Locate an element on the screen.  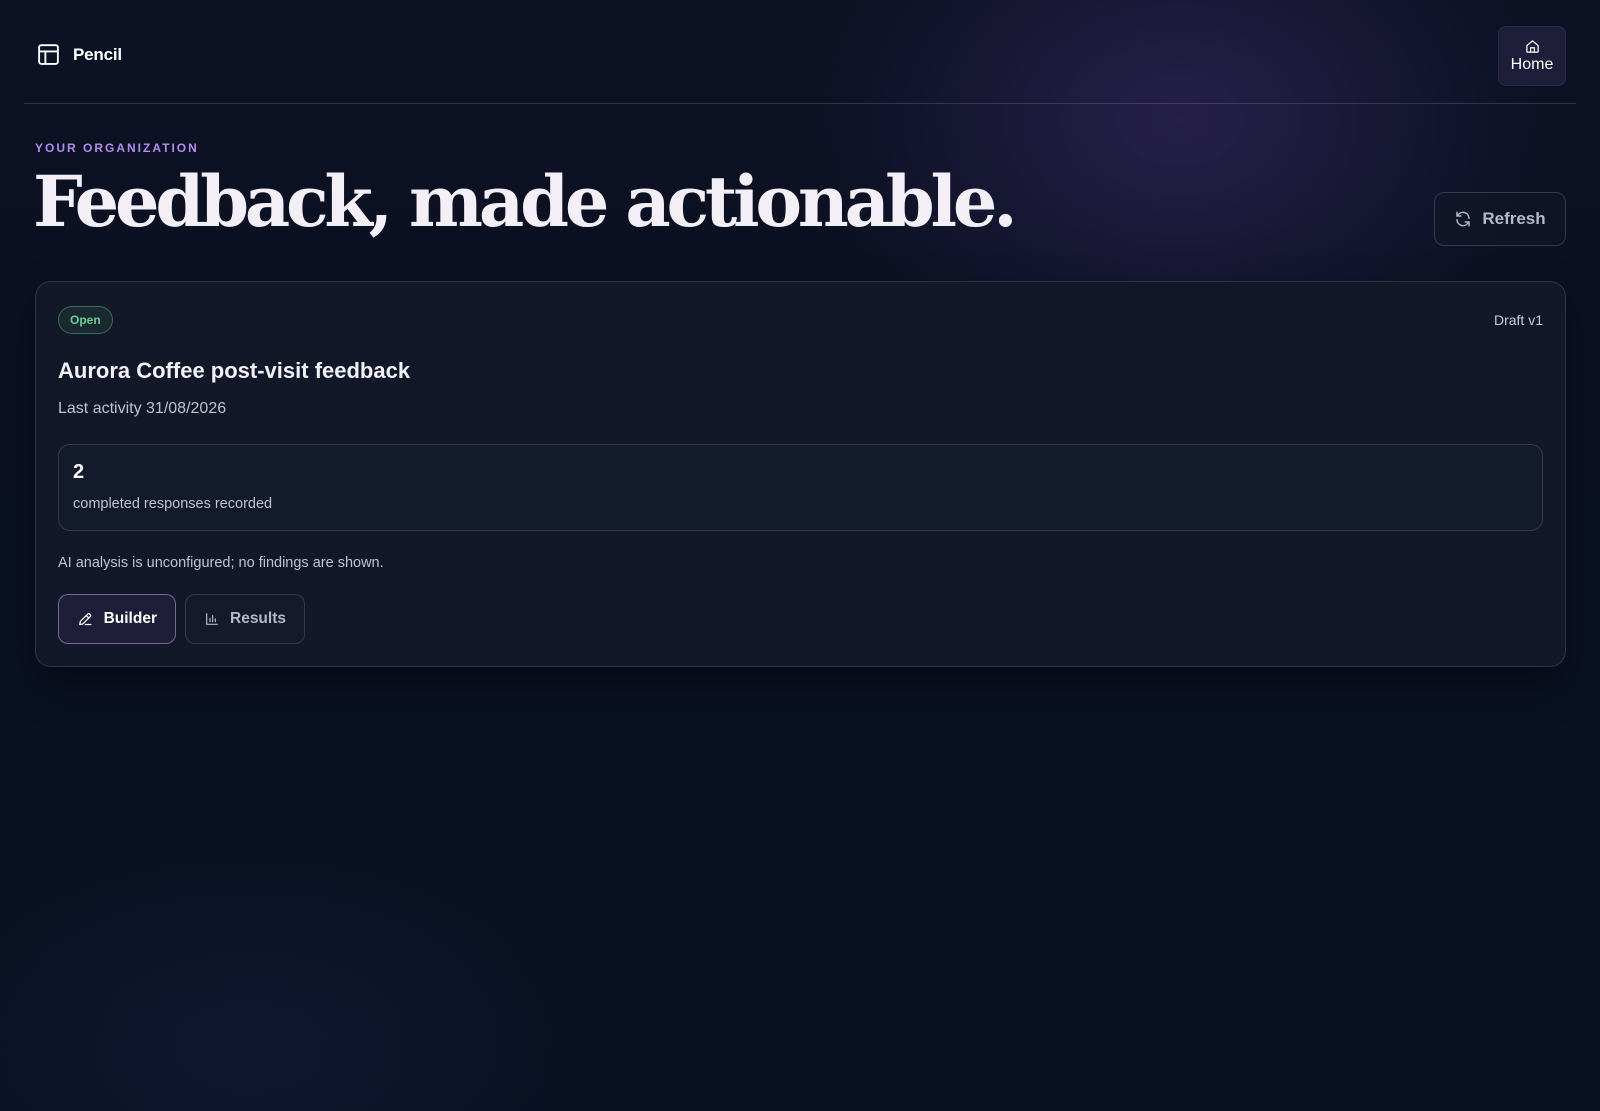
builder-button: Builder is located at coordinates (117, 619).